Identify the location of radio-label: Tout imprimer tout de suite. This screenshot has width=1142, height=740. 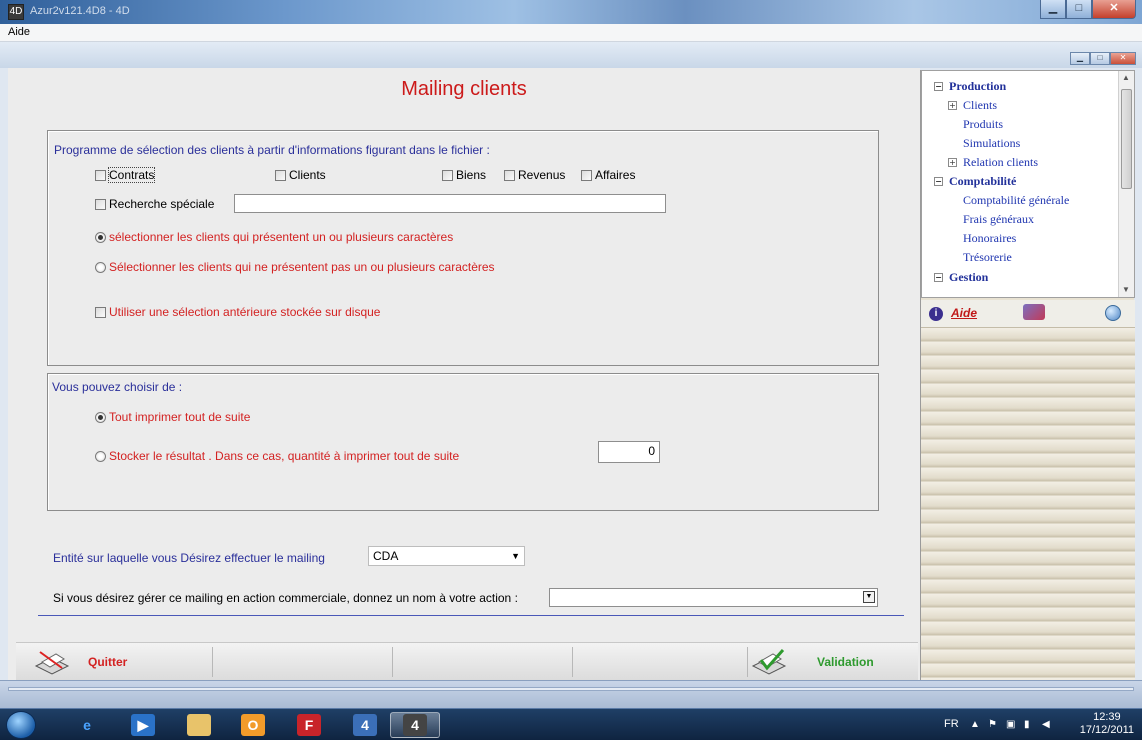
(180, 417).